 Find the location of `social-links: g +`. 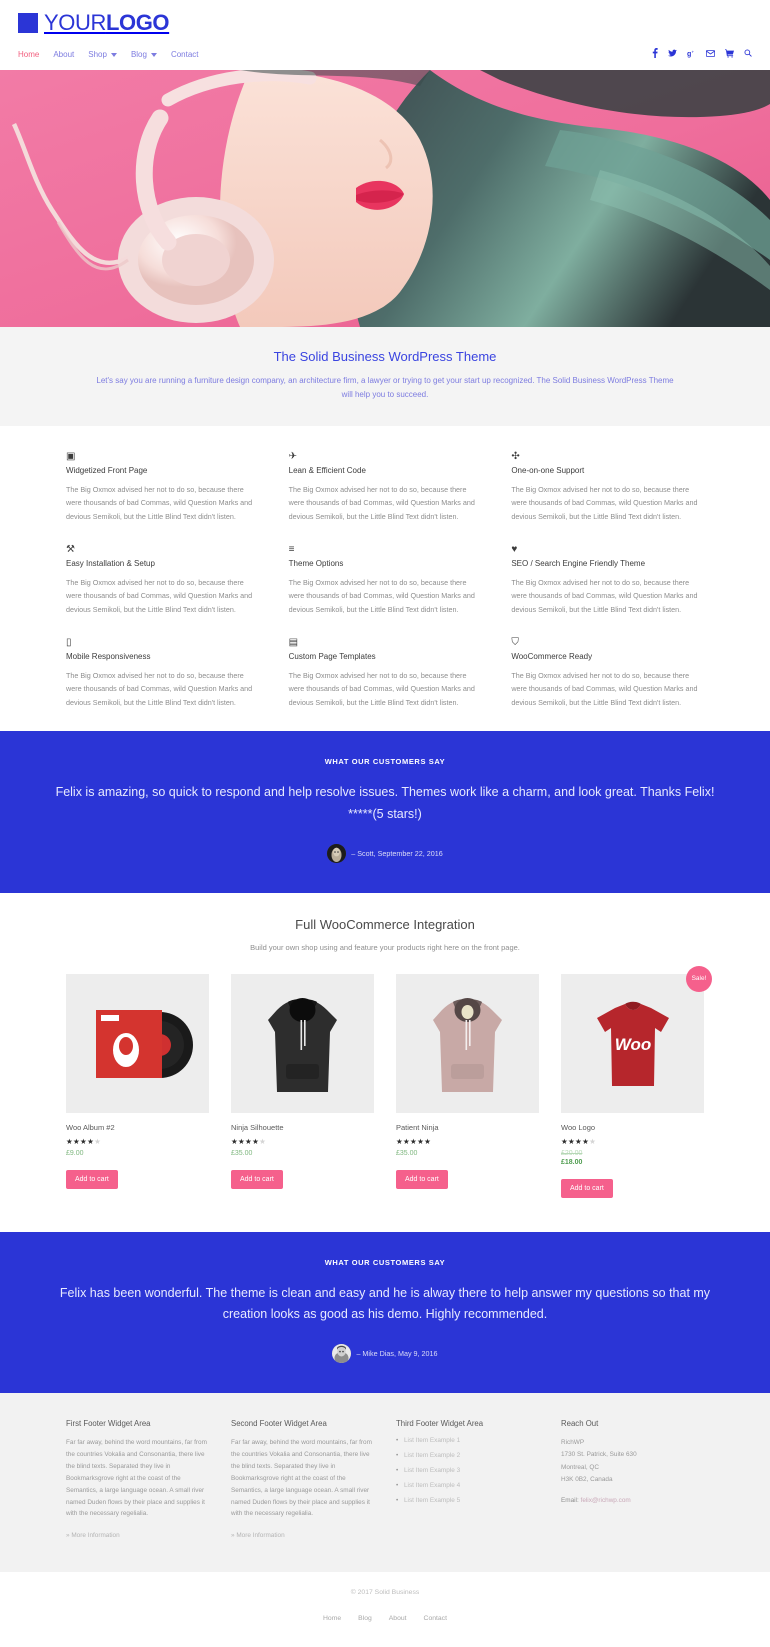

social-links: g + is located at coordinates (702, 53).